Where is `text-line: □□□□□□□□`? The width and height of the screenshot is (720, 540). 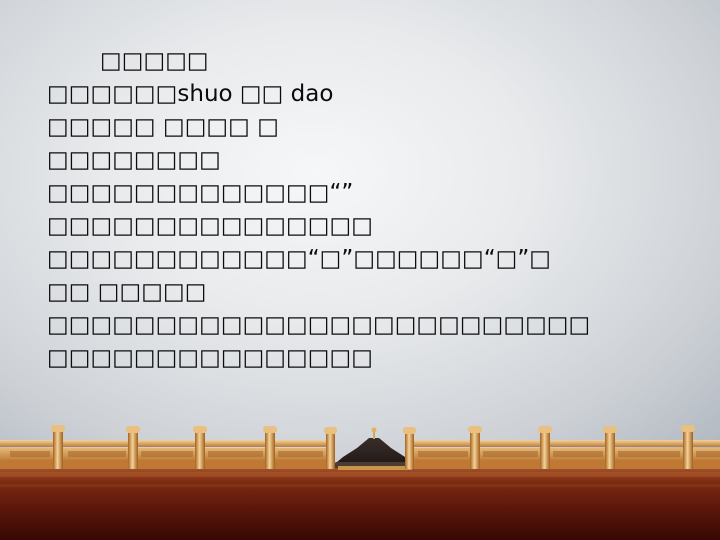
text-line: □□□□□□□□ is located at coordinates (134, 160).